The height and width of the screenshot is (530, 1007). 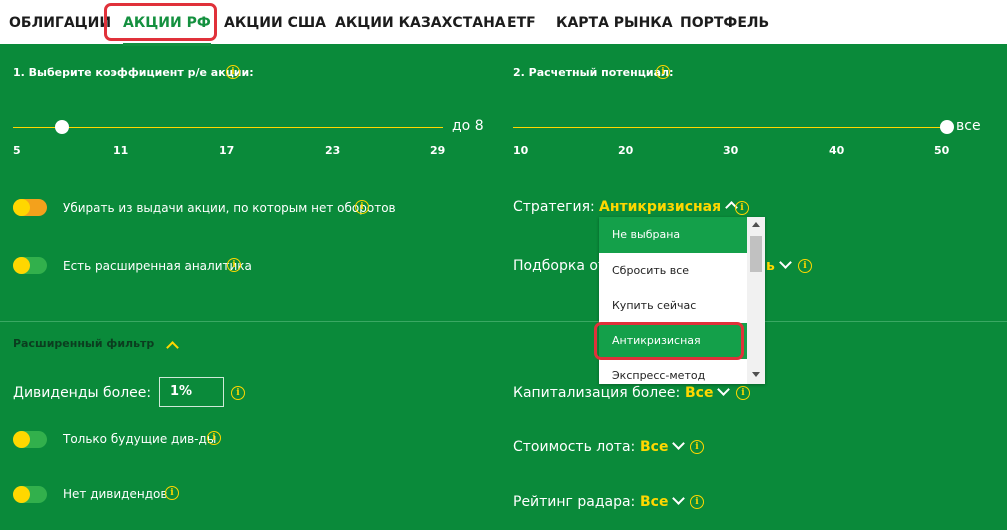 I want to click on potential-tick: 10, so click(x=521, y=150).